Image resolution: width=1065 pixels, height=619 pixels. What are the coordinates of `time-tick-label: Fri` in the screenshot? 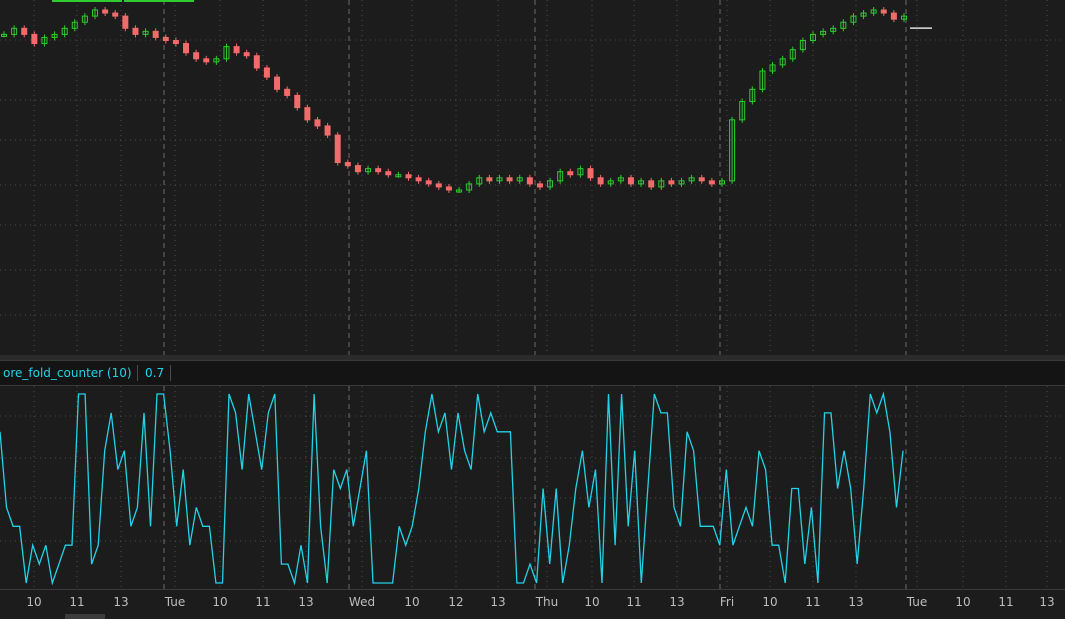 It's located at (727, 602).